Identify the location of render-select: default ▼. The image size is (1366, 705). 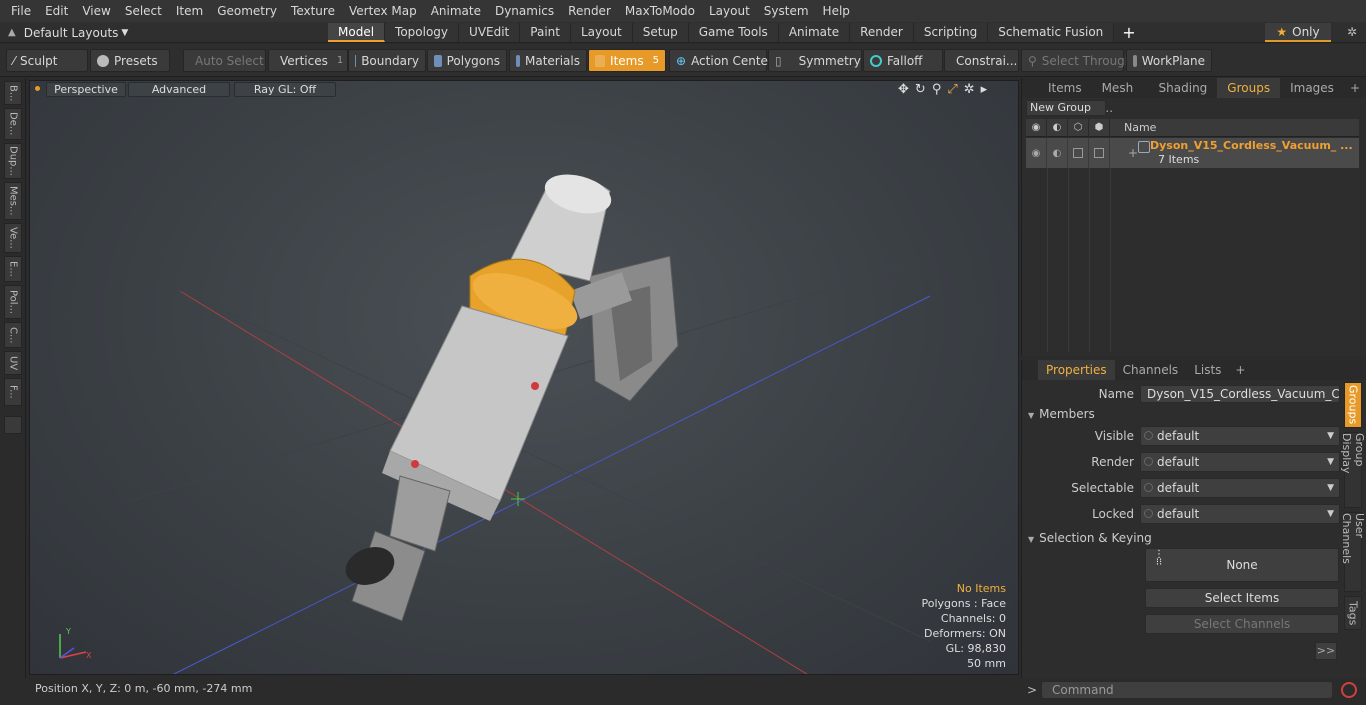
(1240, 462).